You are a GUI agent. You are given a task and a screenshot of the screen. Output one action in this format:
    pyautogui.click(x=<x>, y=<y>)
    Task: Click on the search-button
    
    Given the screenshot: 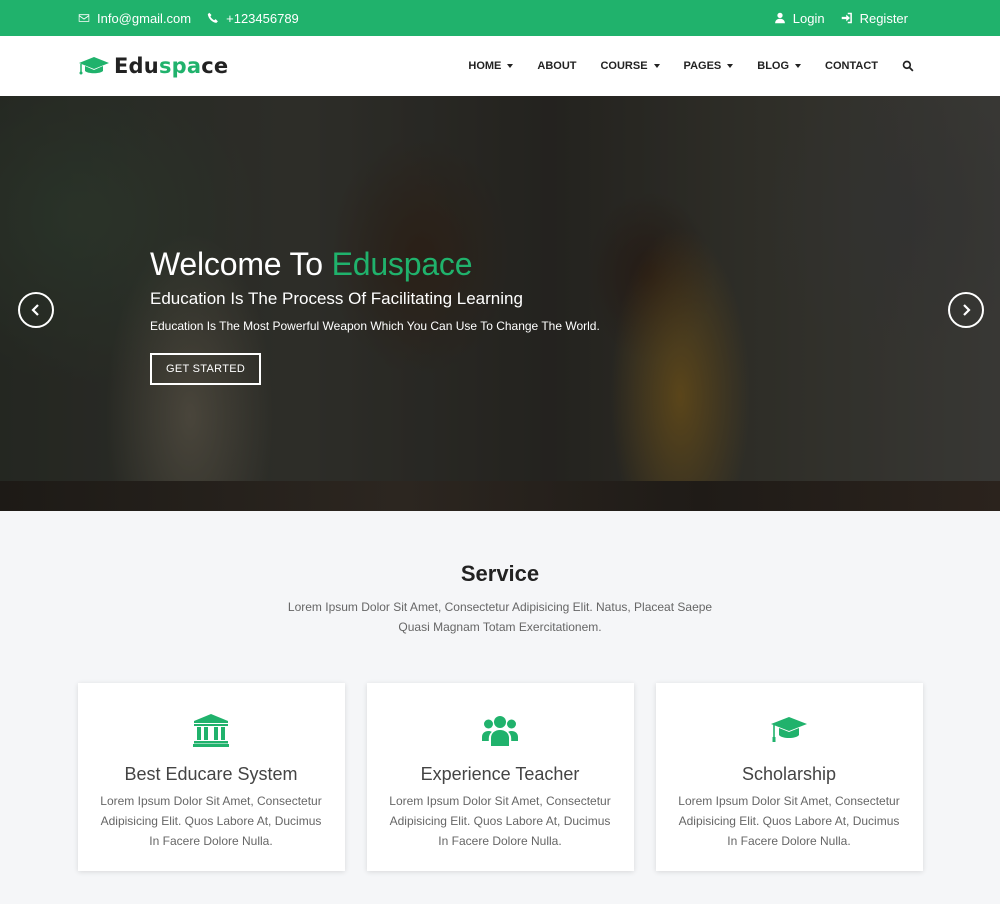 What is the action you would take?
    pyautogui.click(x=908, y=66)
    